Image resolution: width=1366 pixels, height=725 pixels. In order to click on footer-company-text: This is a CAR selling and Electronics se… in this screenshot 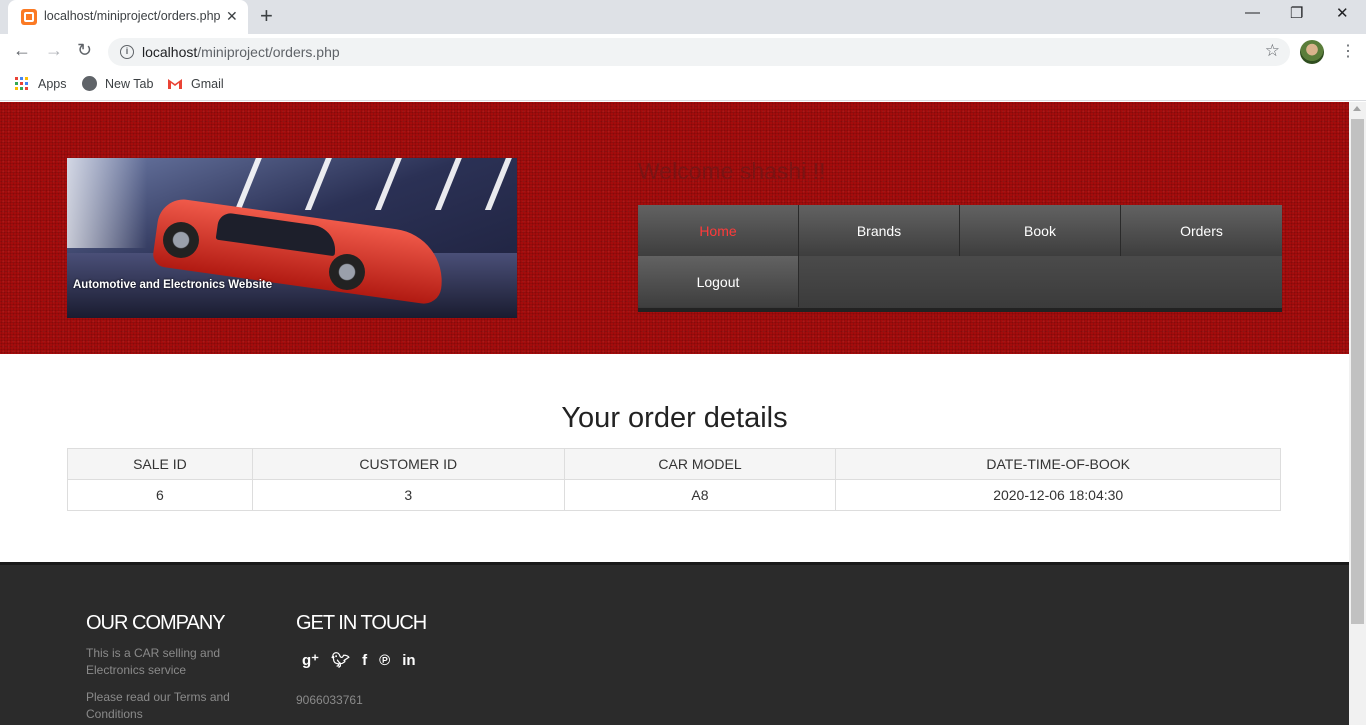, I will do `click(153, 661)`.